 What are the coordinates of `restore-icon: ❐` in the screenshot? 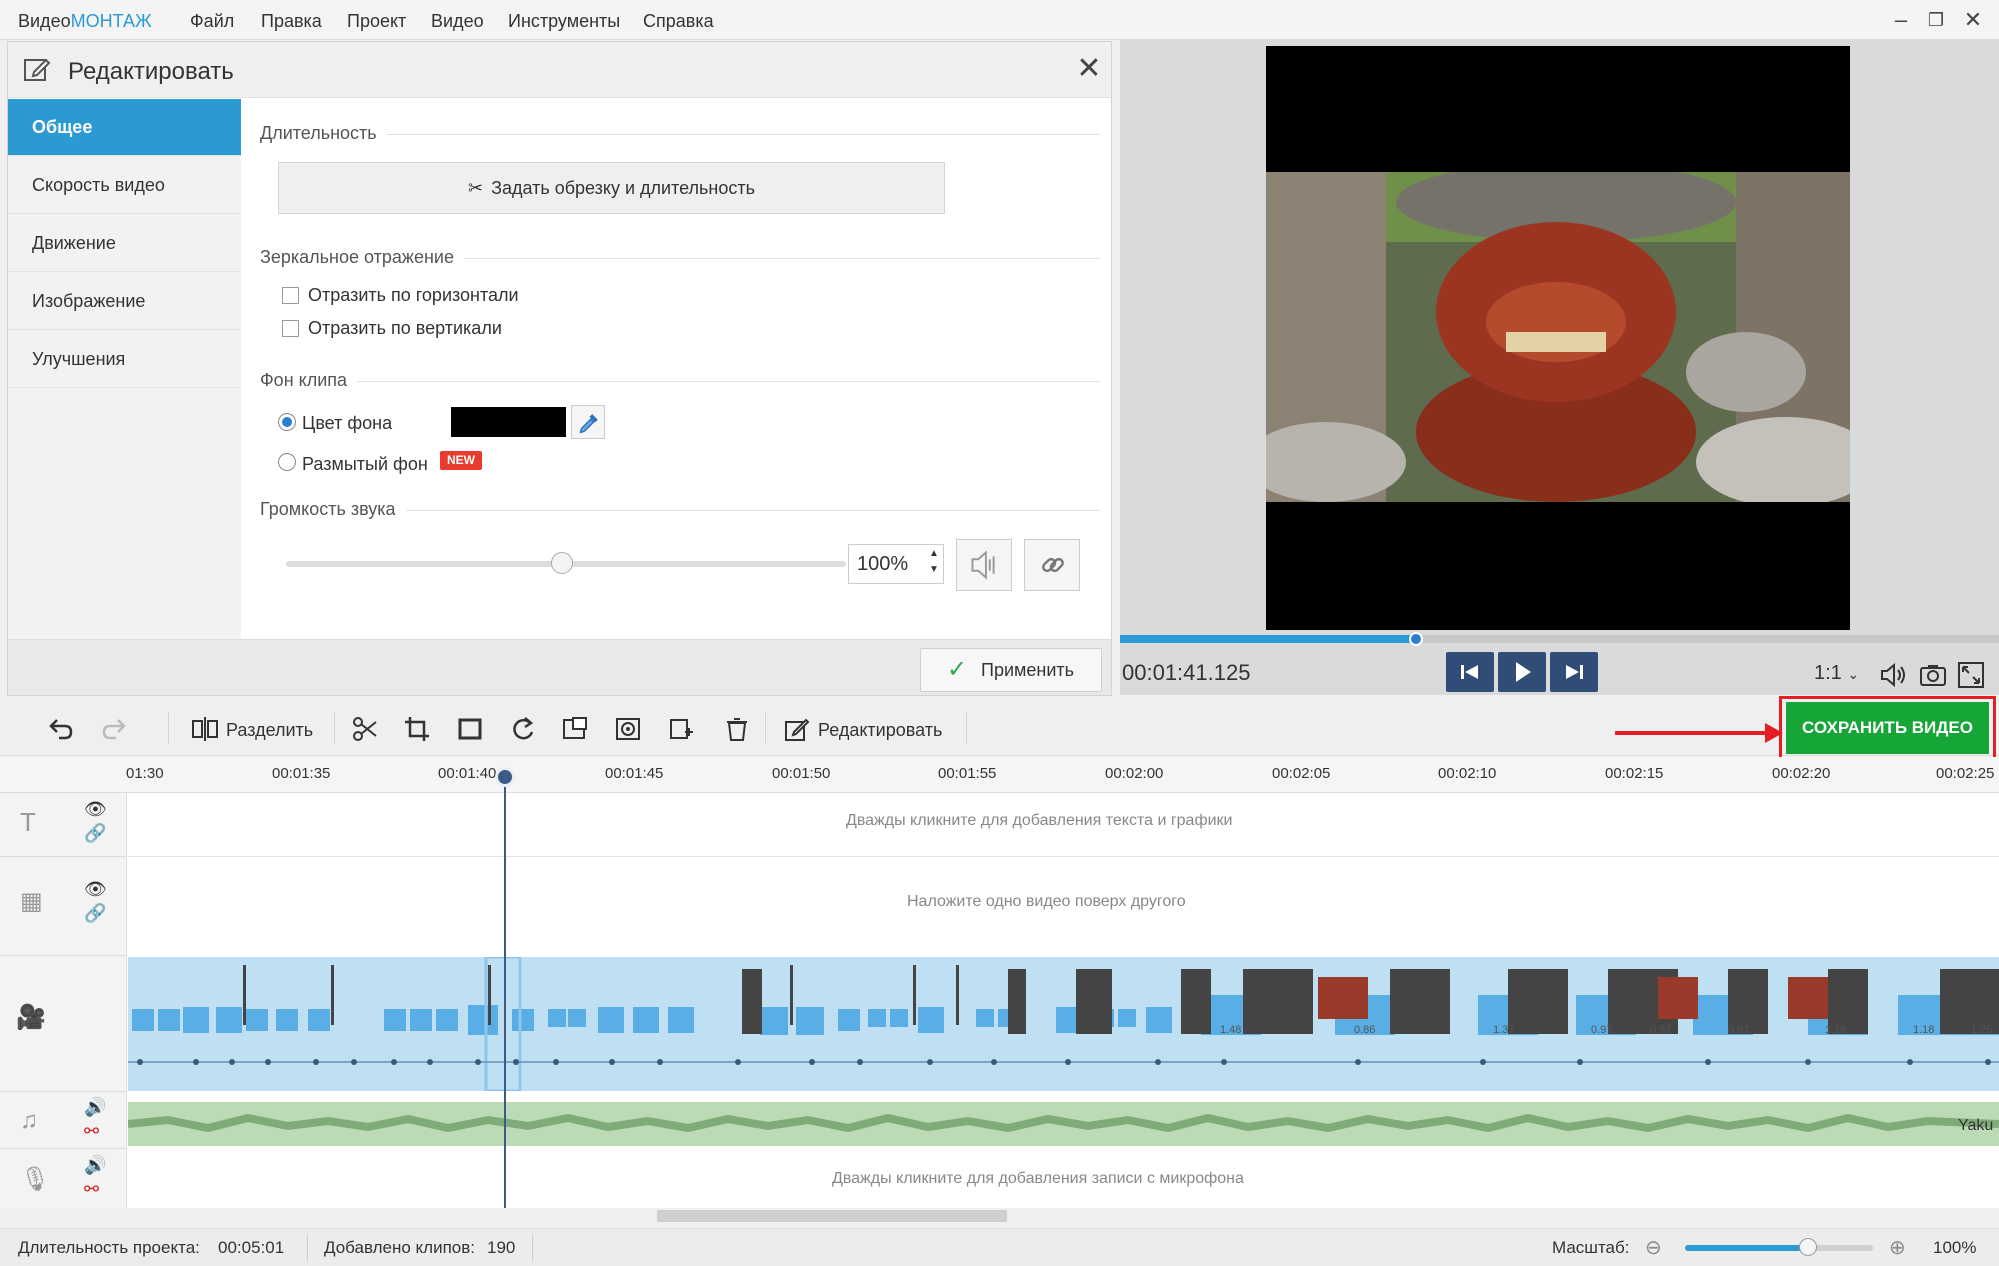 It's located at (1936, 20).